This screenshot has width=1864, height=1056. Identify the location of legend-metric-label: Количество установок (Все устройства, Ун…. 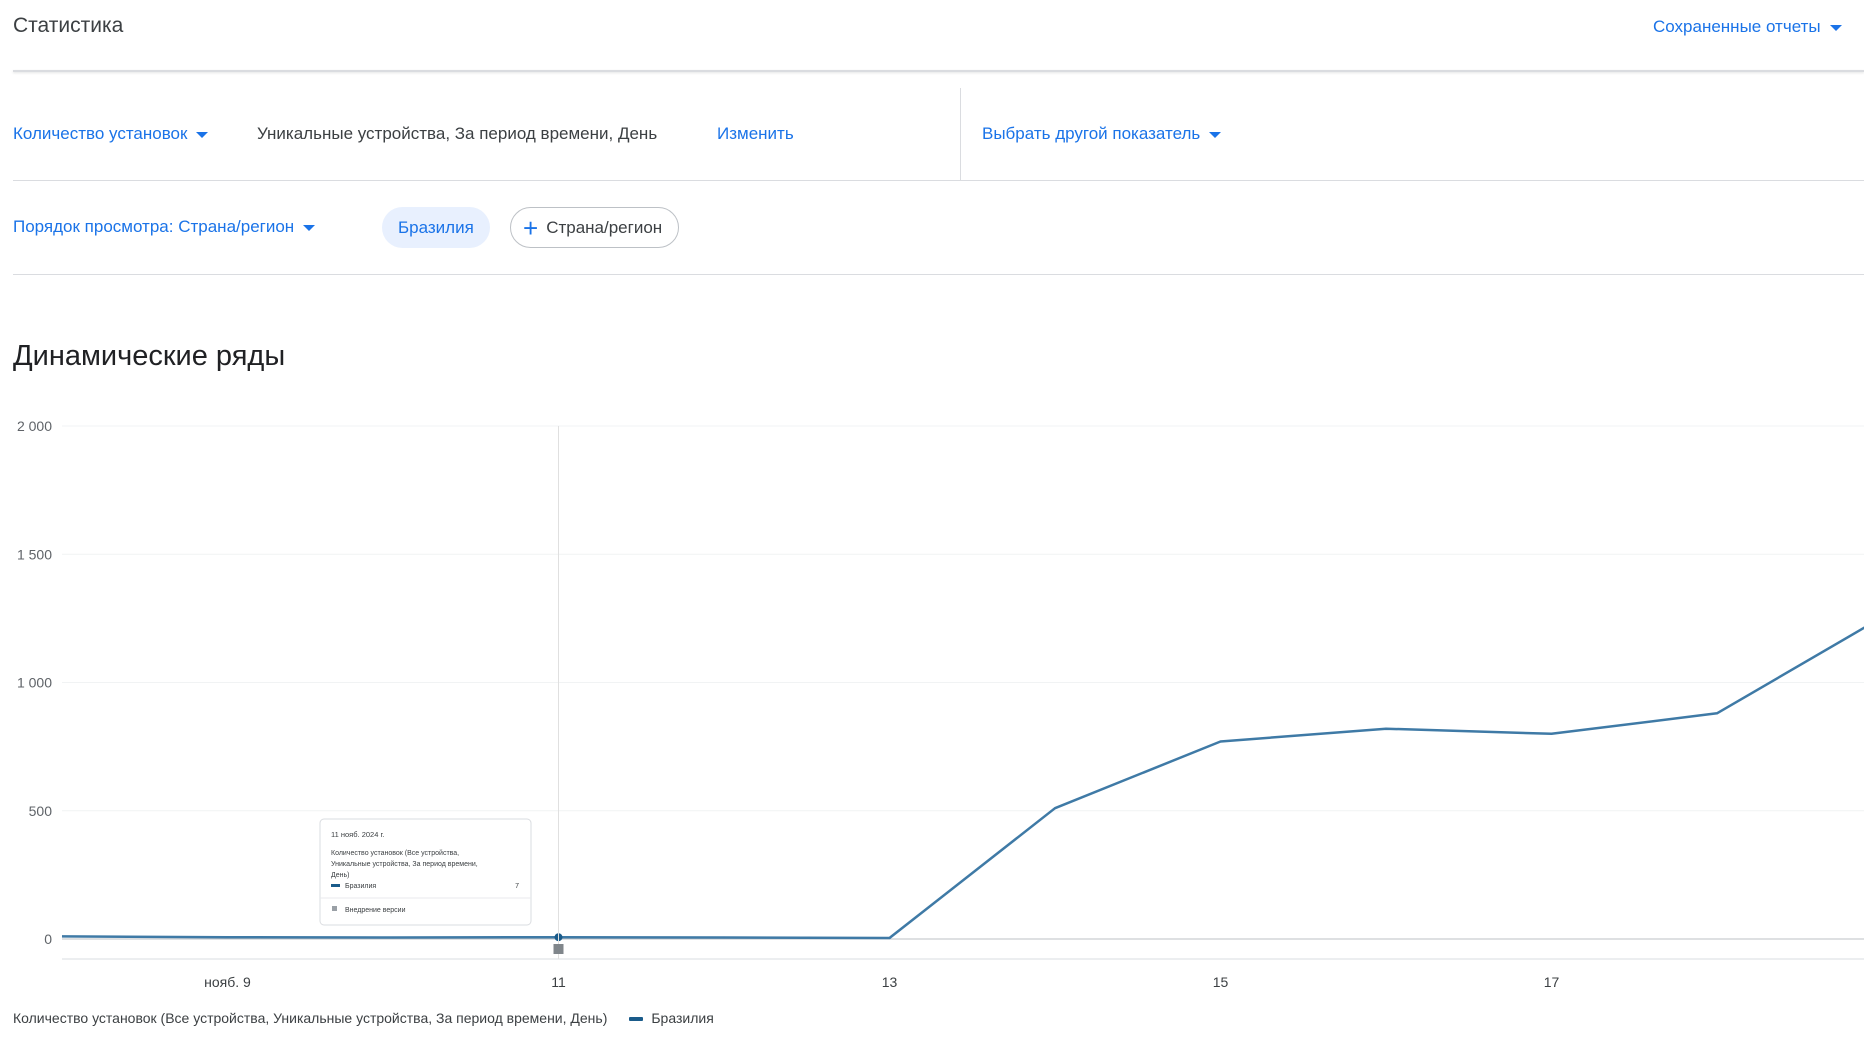
(310, 1018).